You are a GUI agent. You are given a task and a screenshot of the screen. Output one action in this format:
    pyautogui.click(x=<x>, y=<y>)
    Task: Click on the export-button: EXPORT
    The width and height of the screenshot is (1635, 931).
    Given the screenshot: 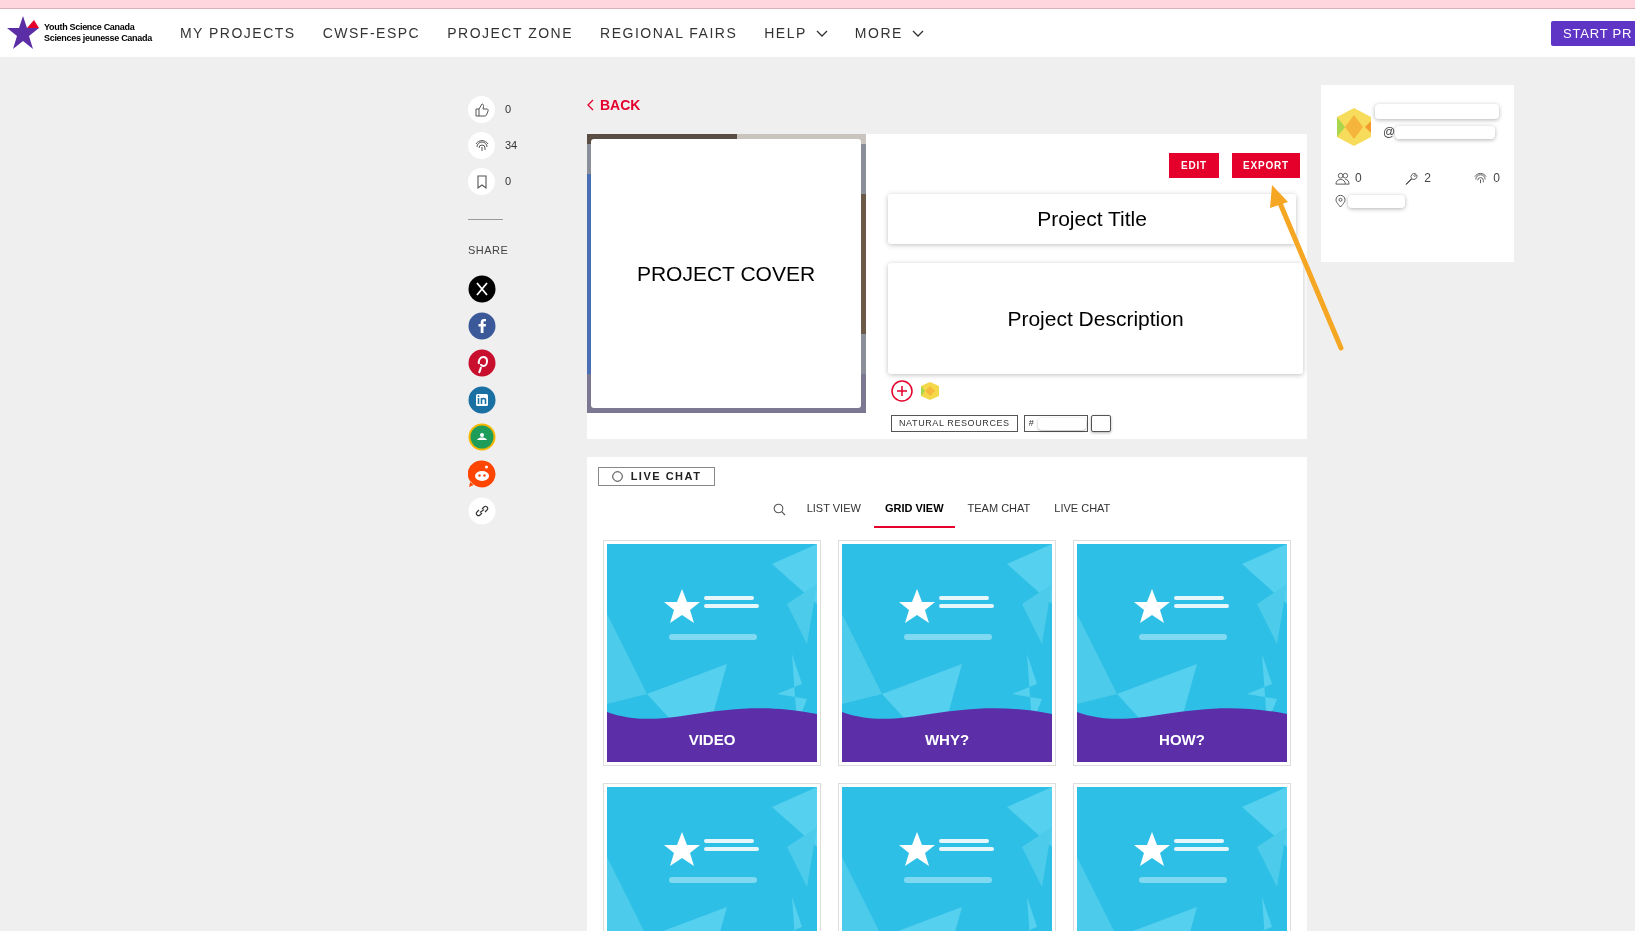 What is the action you would take?
    pyautogui.click(x=1266, y=165)
    